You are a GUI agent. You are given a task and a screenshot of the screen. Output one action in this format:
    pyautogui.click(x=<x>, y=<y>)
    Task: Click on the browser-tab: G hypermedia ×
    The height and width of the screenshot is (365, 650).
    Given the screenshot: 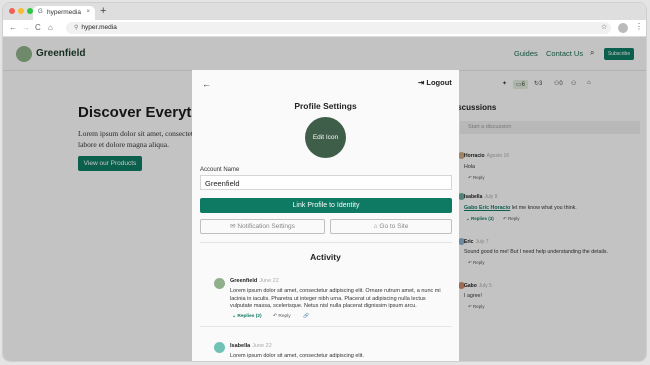 What is the action you would take?
    pyautogui.click(x=64, y=13)
    